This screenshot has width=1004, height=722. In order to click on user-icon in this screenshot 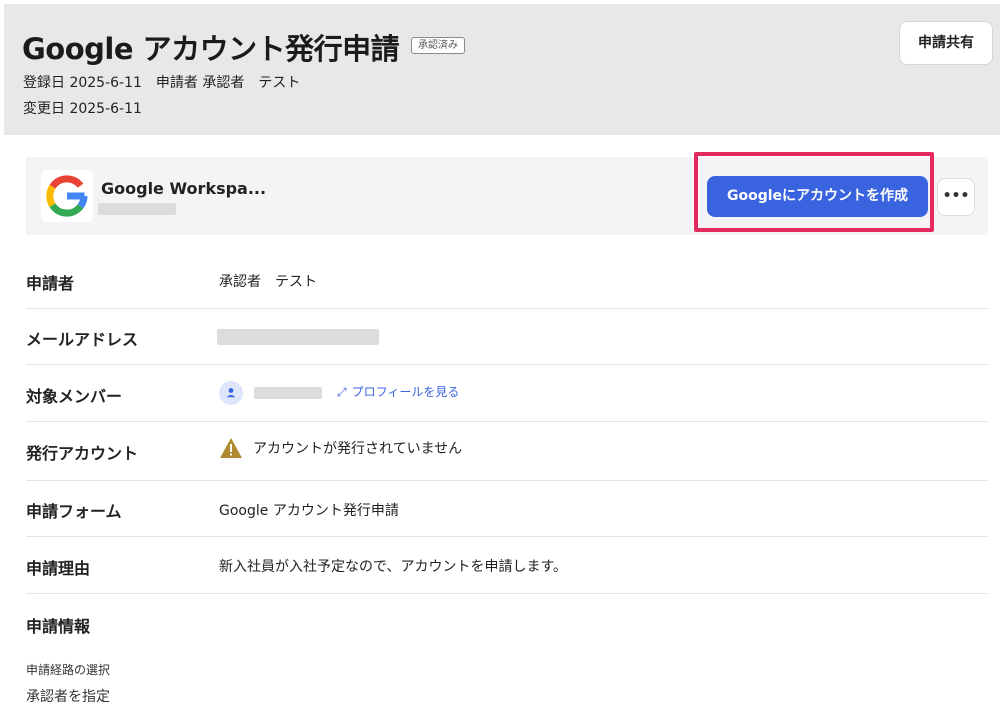, I will do `click(231, 393)`.